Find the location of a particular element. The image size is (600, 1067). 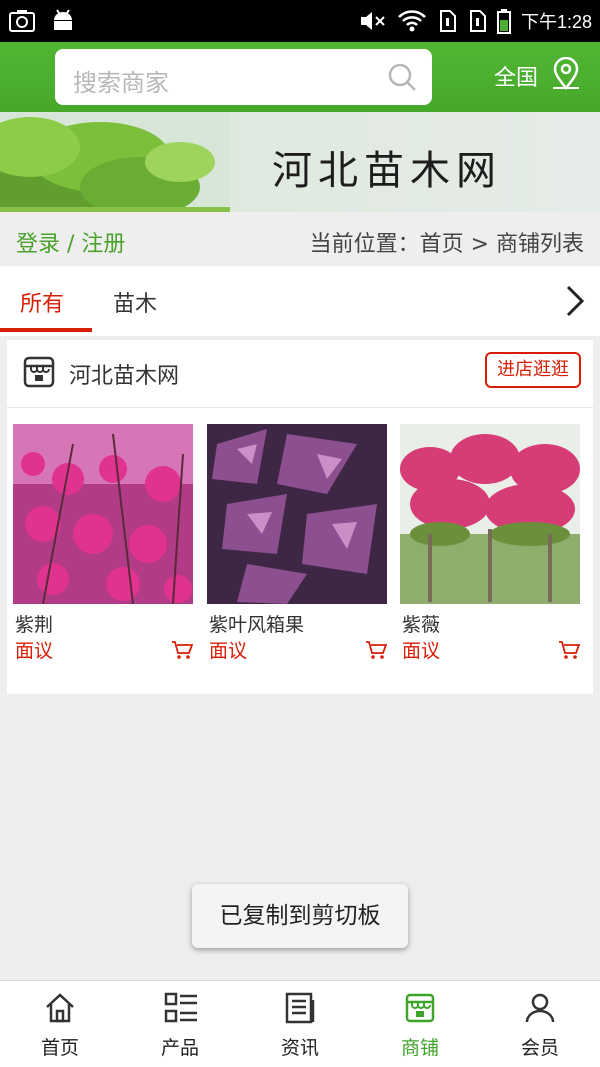

shop-icon is located at coordinates (420, 1008).